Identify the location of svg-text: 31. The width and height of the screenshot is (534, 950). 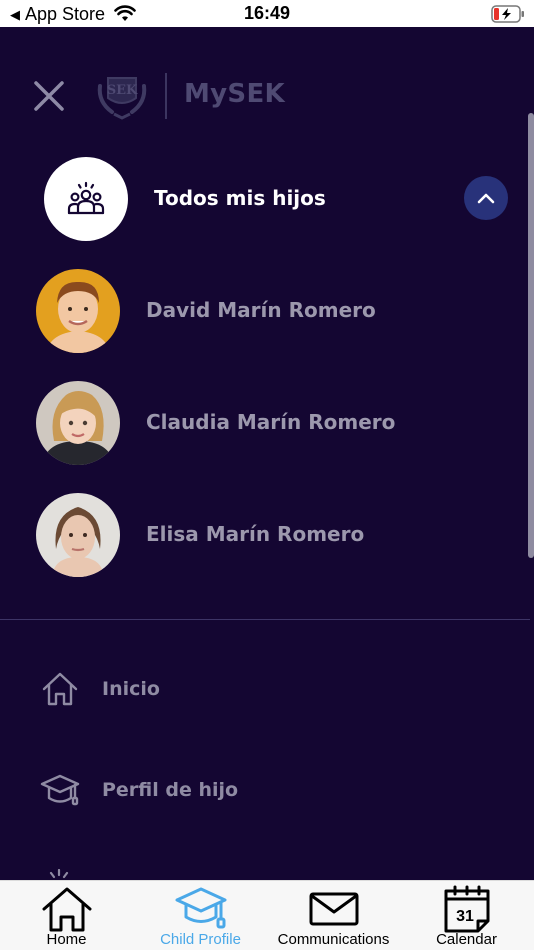
(465, 916).